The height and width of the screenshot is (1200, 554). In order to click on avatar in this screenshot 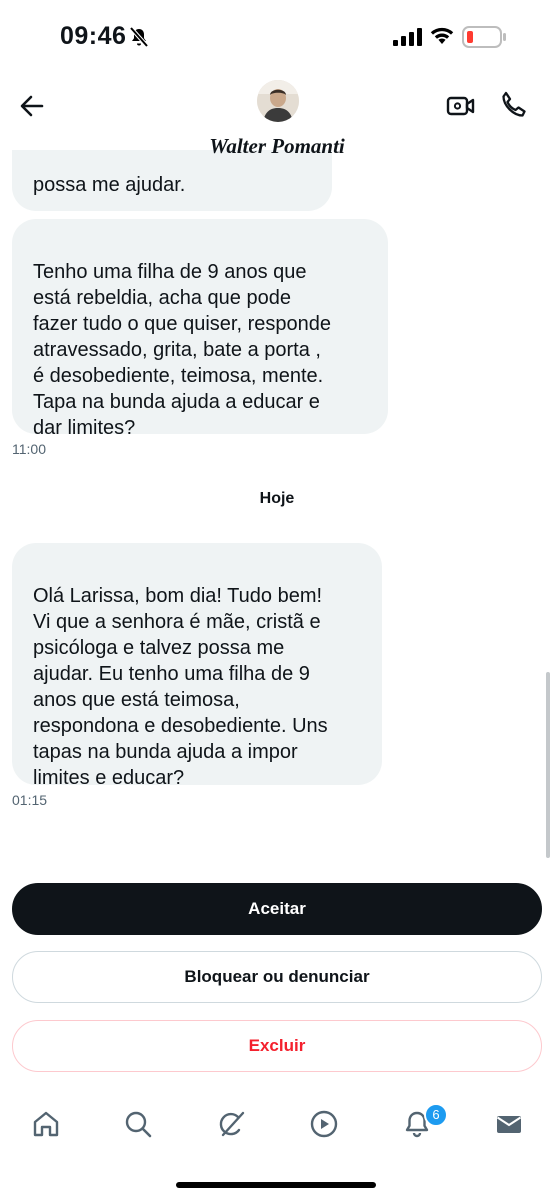, I will do `click(278, 101)`.